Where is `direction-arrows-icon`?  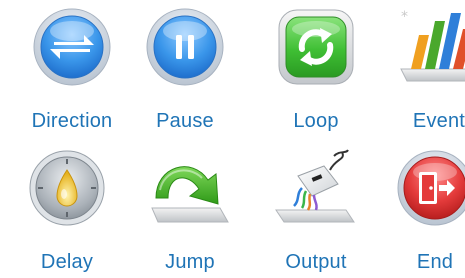 direction-arrows-icon is located at coordinates (72, 47).